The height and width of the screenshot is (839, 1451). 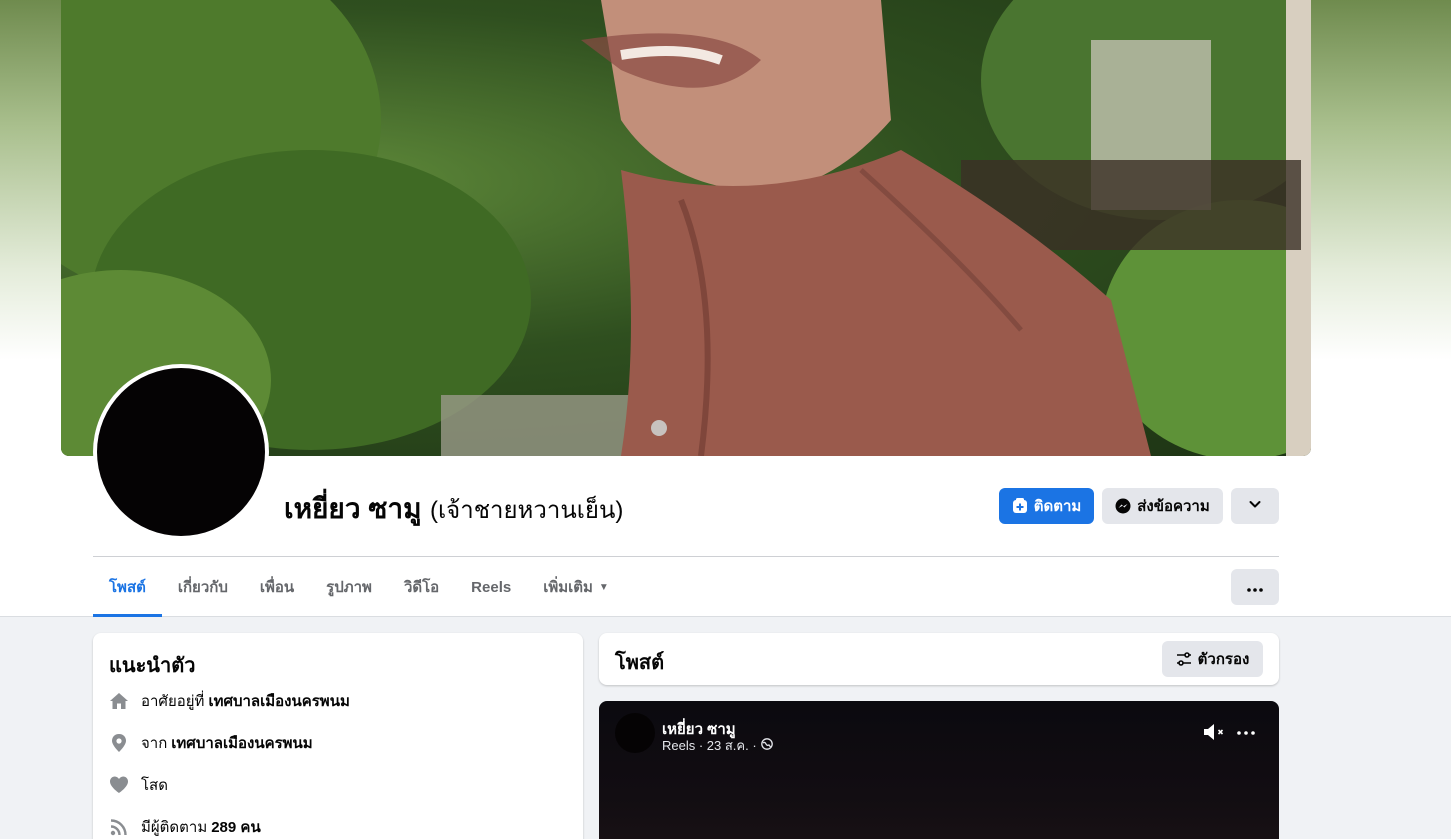 What do you see at coordinates (1173, 506) in the screenshot?
I see `message-label: ส่งข้อความ` at bounding box center [1173, 506].